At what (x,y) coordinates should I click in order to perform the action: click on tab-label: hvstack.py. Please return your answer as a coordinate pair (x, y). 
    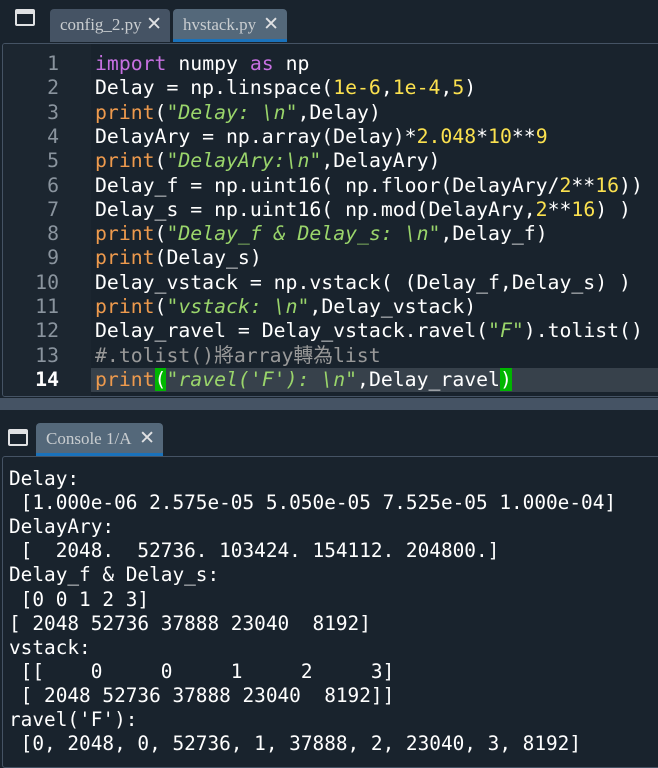
    Looking at the image, I should click on (220, 24).